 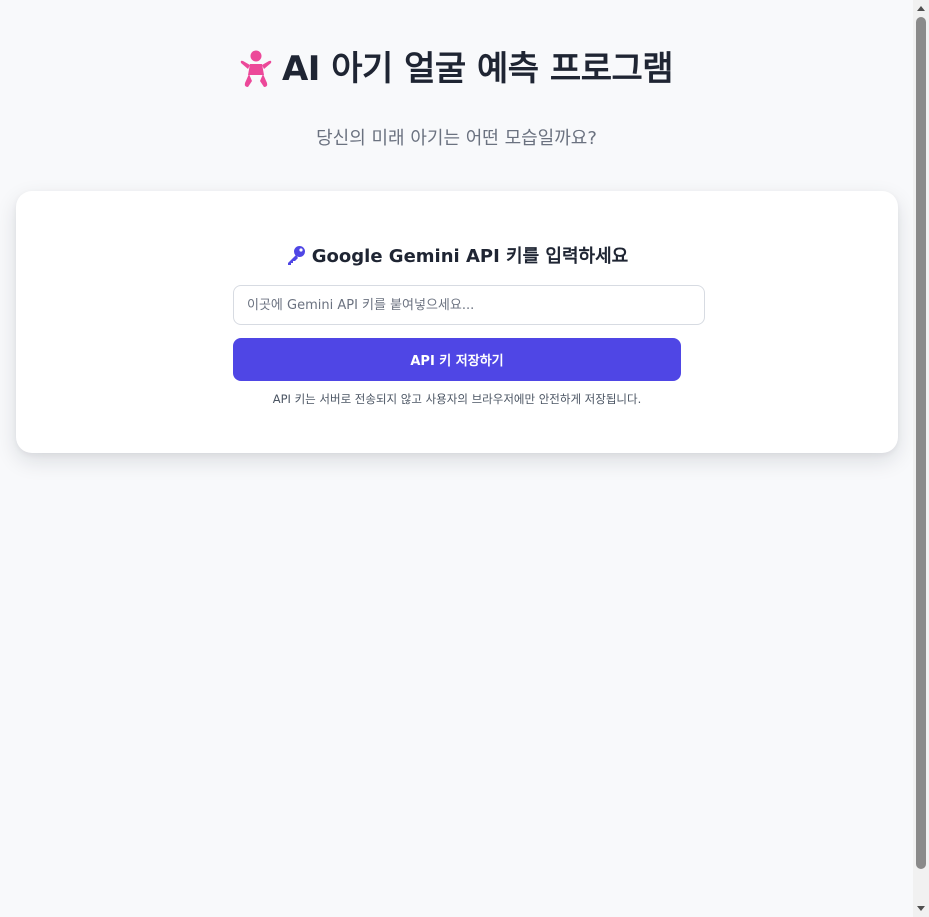 What do you see at coordinates (456, 138) in the screenshot?
I see `page-subtitle: 당신의 미래 아기는 어떤 모습일까요?` at bounding box center [456, 138].